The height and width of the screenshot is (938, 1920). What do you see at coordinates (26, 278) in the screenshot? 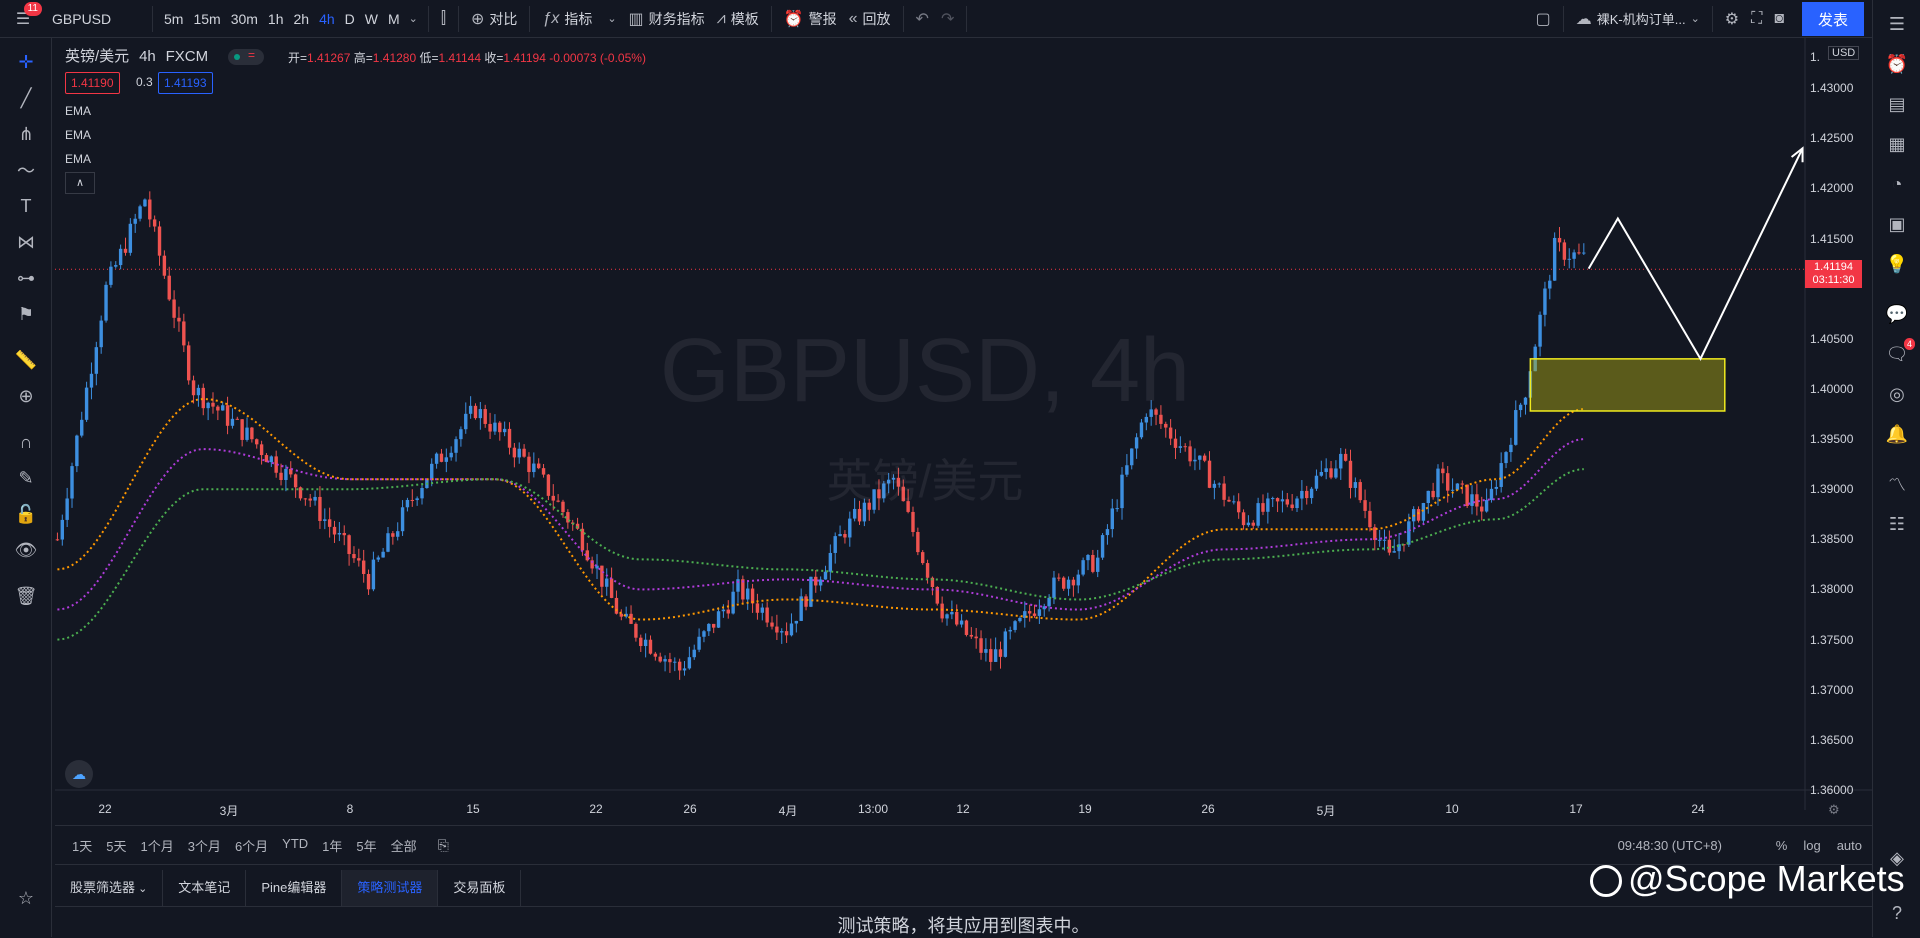
I see `prediction-icon: ⊶` at bounding box center [26, 278].